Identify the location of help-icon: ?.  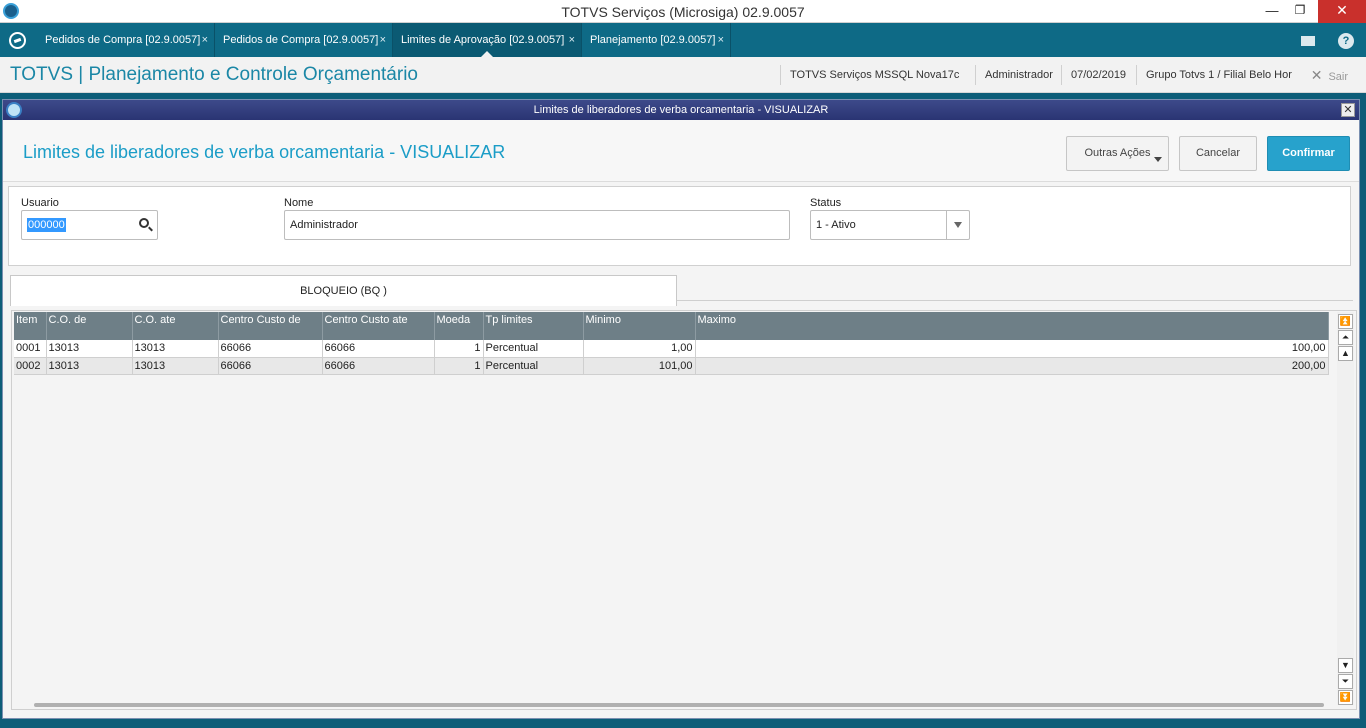
(1346, 40).